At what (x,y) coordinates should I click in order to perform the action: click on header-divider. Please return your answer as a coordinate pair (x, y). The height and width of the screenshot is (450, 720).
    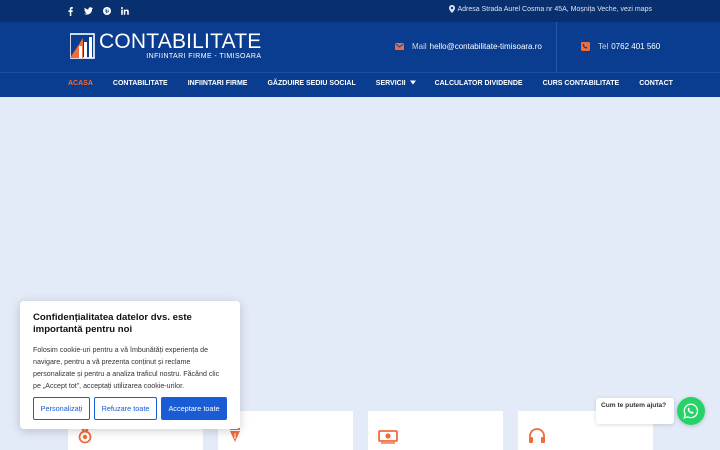
    Looking at the image, I should click on (556, 47).